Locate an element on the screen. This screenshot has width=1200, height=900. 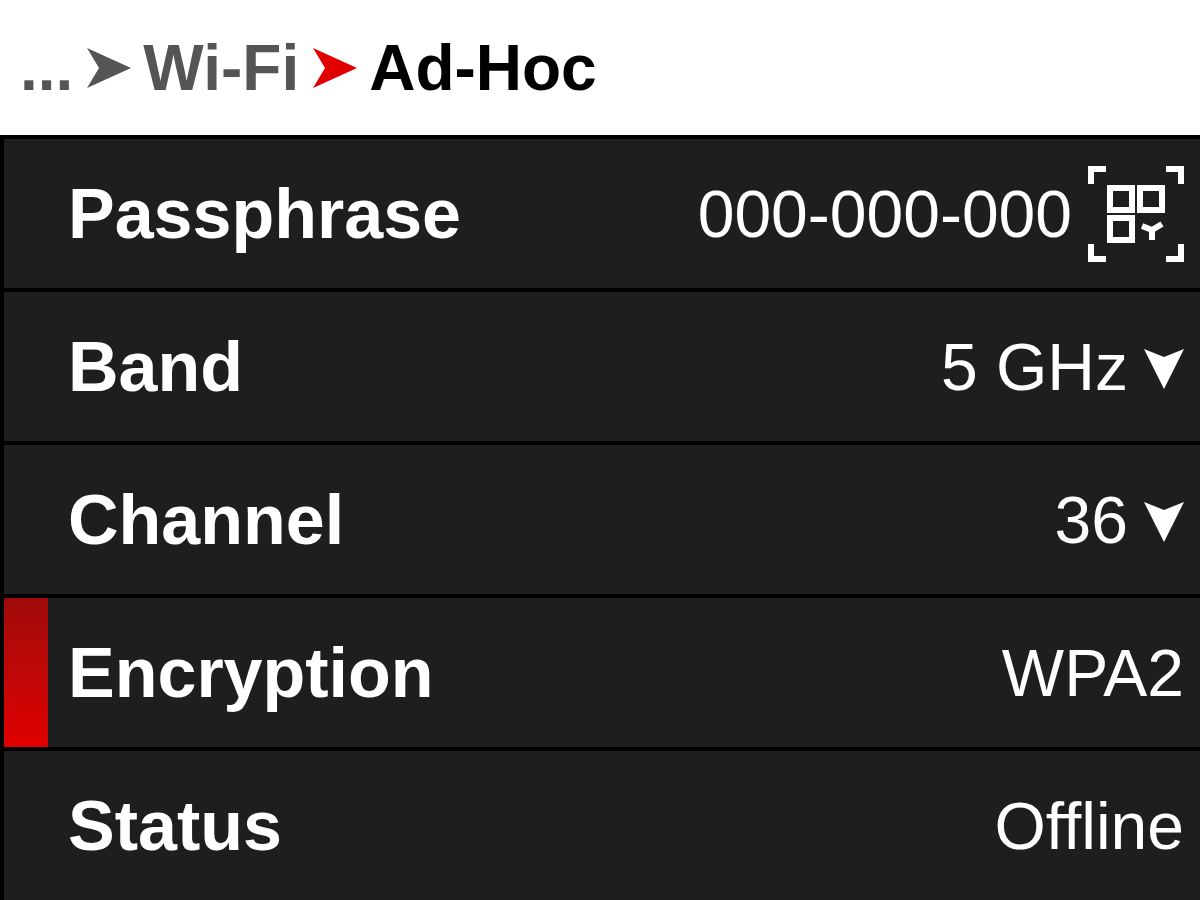
setting-label: Band is located at coordinates (155, 366).